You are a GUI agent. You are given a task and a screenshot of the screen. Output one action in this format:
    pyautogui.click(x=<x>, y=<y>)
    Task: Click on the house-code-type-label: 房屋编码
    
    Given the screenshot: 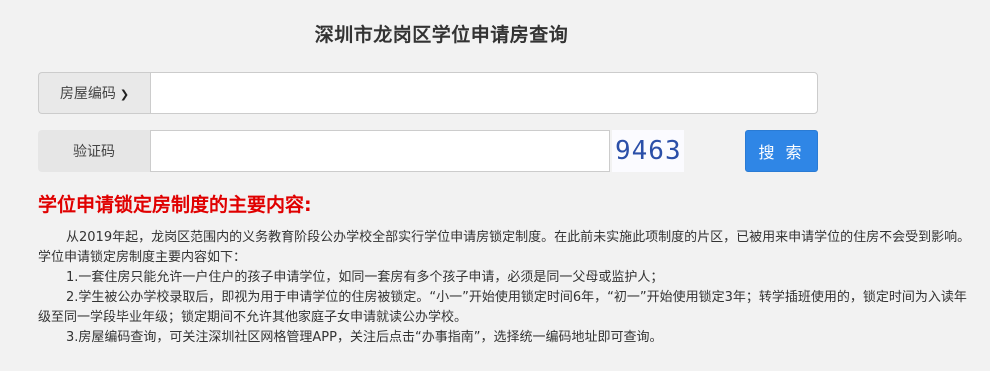 What is the action you would take?
    pyautogui.click(x=87, y=94)
    